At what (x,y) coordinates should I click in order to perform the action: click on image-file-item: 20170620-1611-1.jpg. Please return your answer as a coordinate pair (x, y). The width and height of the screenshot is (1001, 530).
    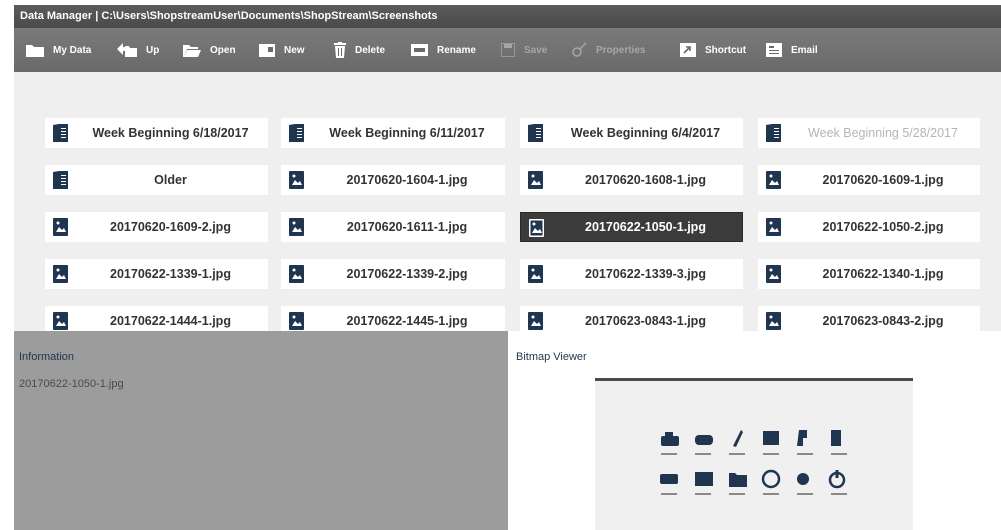
    Looking at the image, I should click on (393, 227).